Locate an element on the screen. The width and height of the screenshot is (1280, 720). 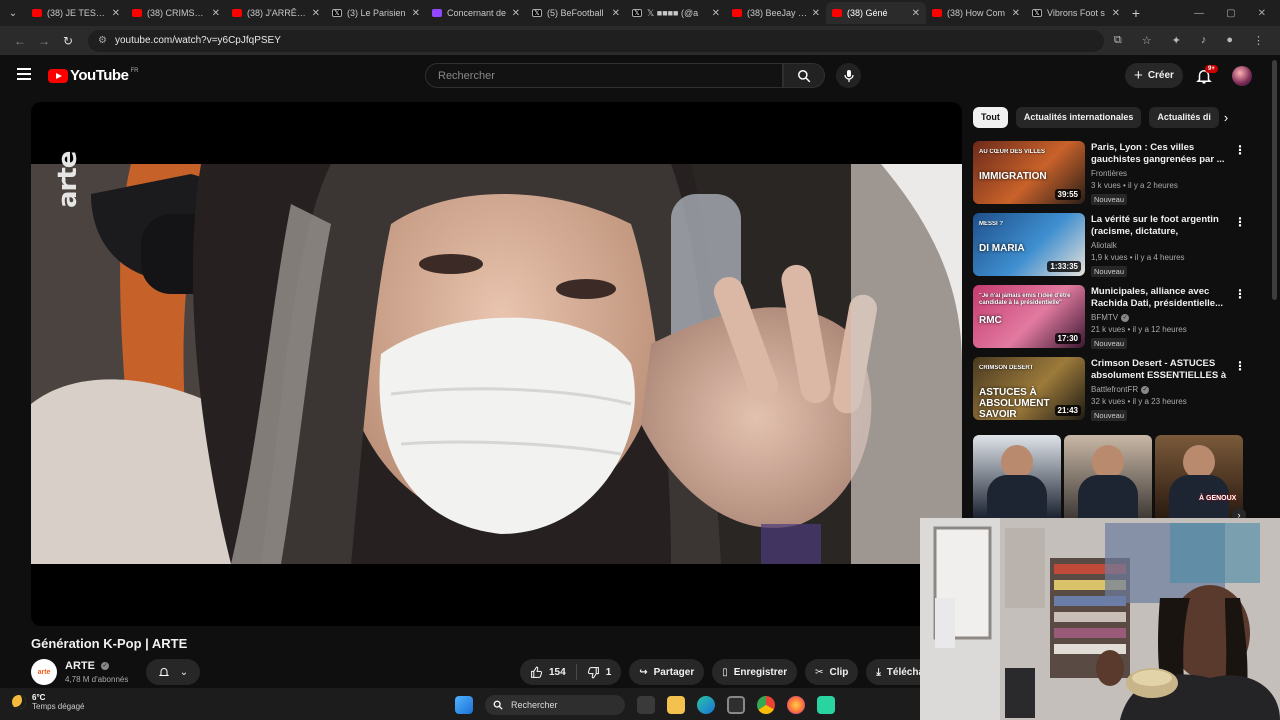
share-button: ↪ Partager is located at coordinates (667, 672).